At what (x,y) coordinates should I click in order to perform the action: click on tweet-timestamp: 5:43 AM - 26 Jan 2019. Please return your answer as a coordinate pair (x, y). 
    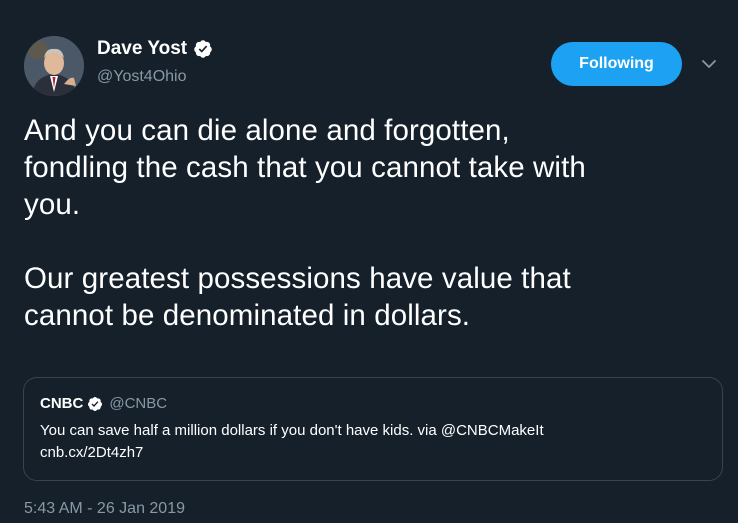
    Looking at the image, I should click on (104, 509).